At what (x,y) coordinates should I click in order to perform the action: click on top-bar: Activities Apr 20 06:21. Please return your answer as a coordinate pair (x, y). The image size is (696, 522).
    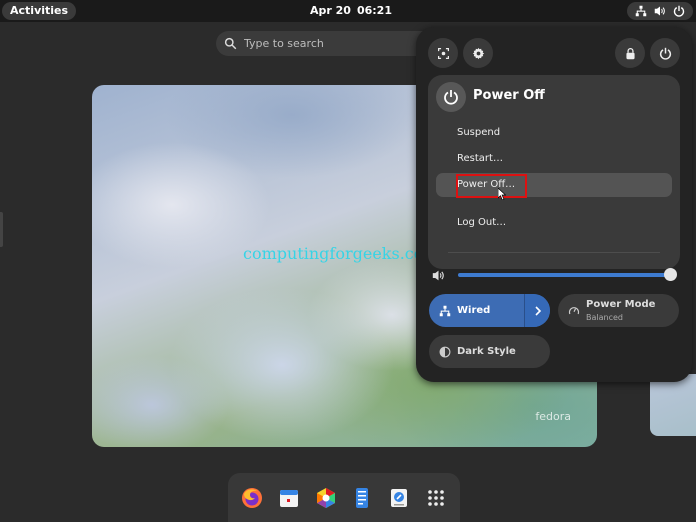
    Looking at the image, I should click on (348, 11).